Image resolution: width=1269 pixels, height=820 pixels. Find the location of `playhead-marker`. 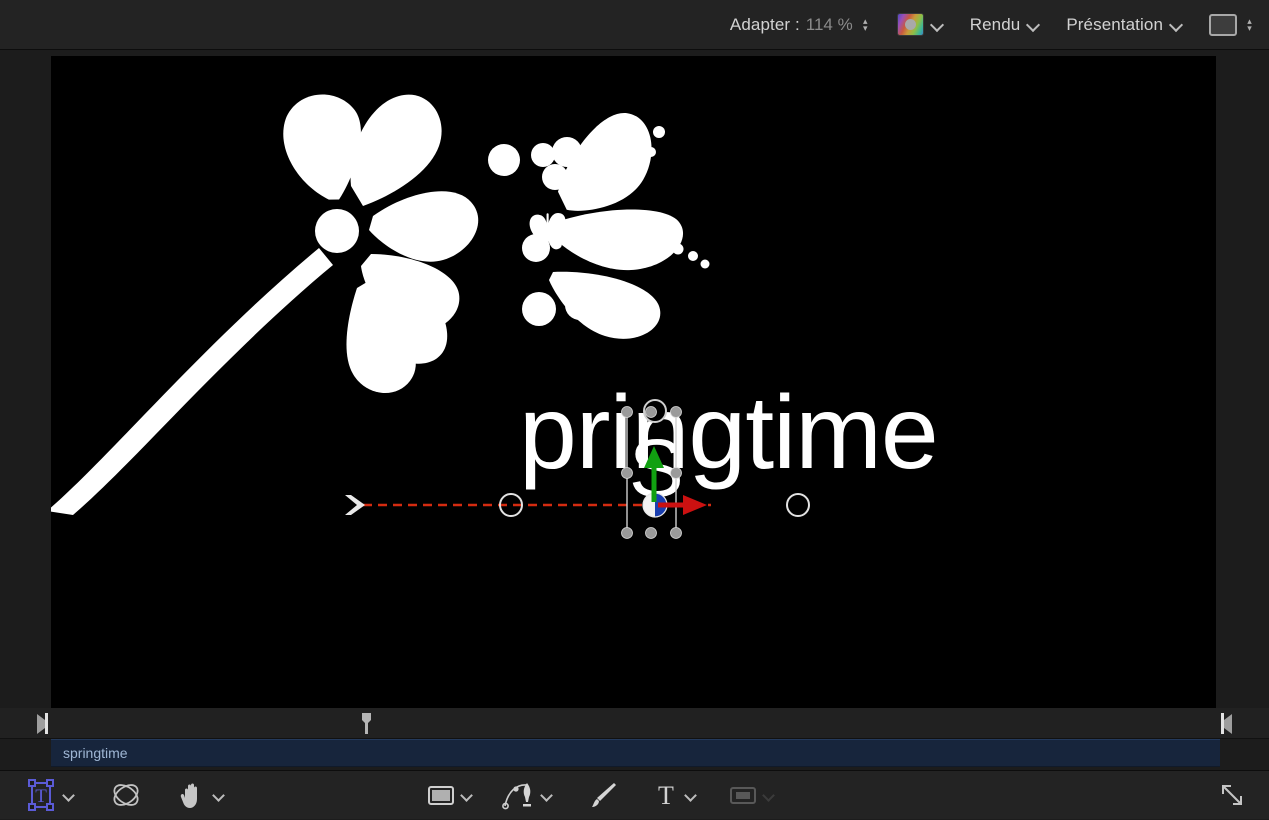

playhead-marker is located at coordinates (366, 723).